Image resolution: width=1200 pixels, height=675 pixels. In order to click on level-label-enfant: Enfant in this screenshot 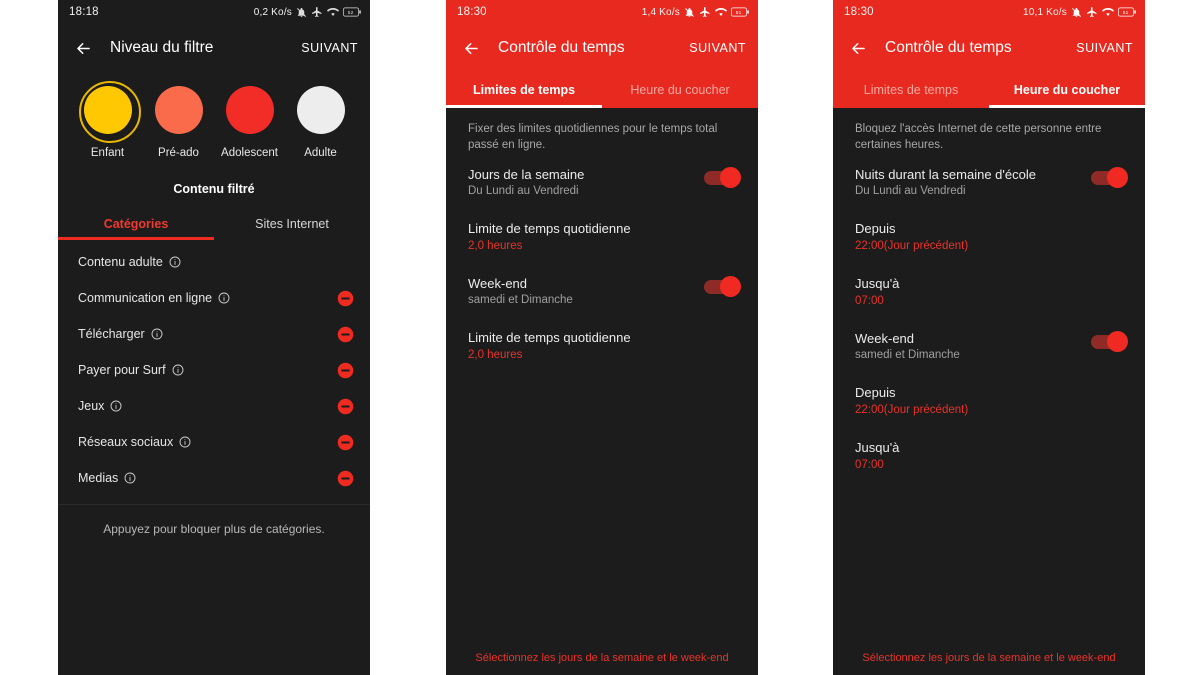, I will do `click(107, 153)`.